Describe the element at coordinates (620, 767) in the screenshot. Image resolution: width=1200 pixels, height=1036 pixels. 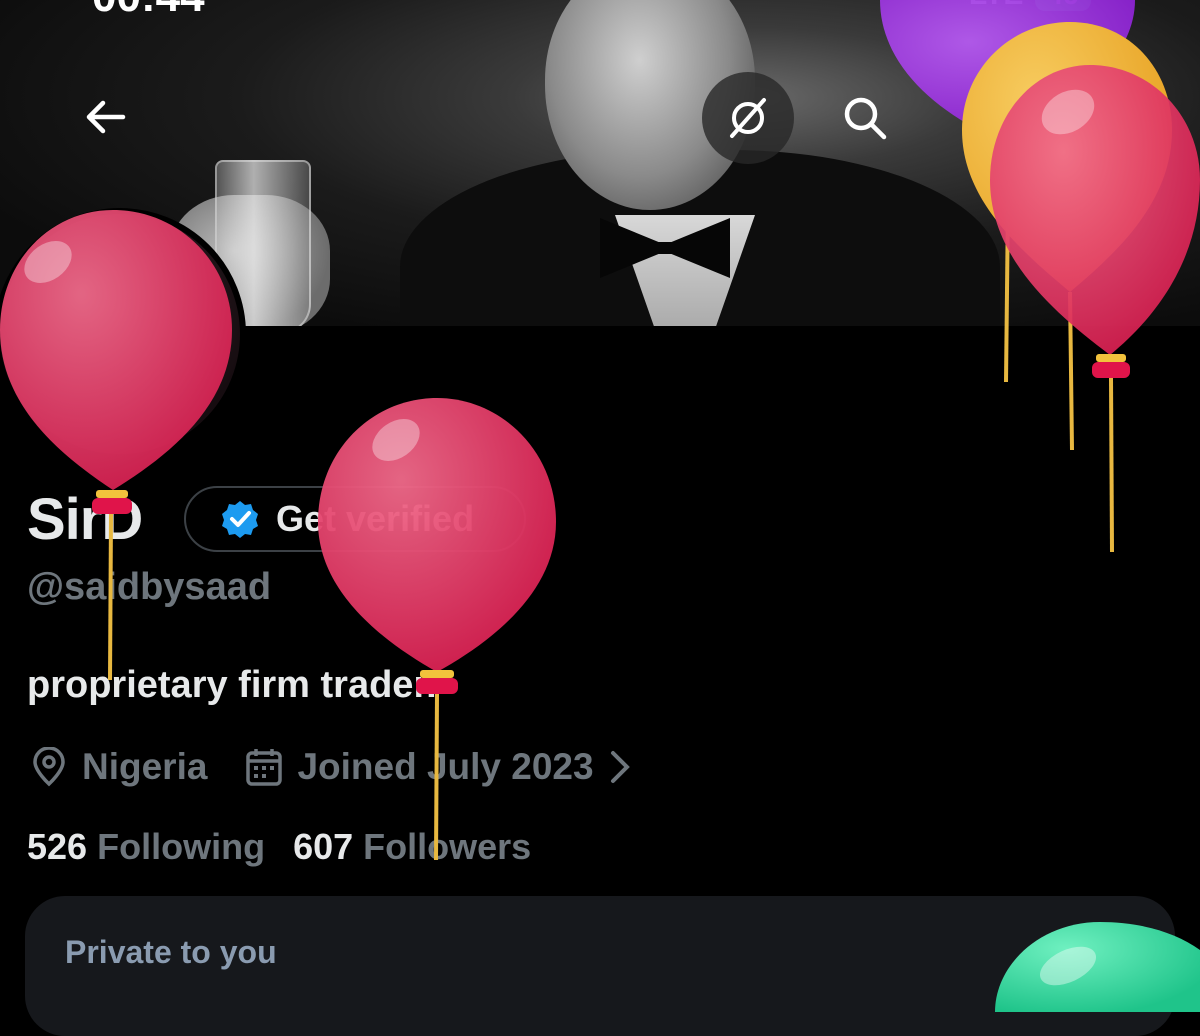
I see `chevron-right-icon` at that location.